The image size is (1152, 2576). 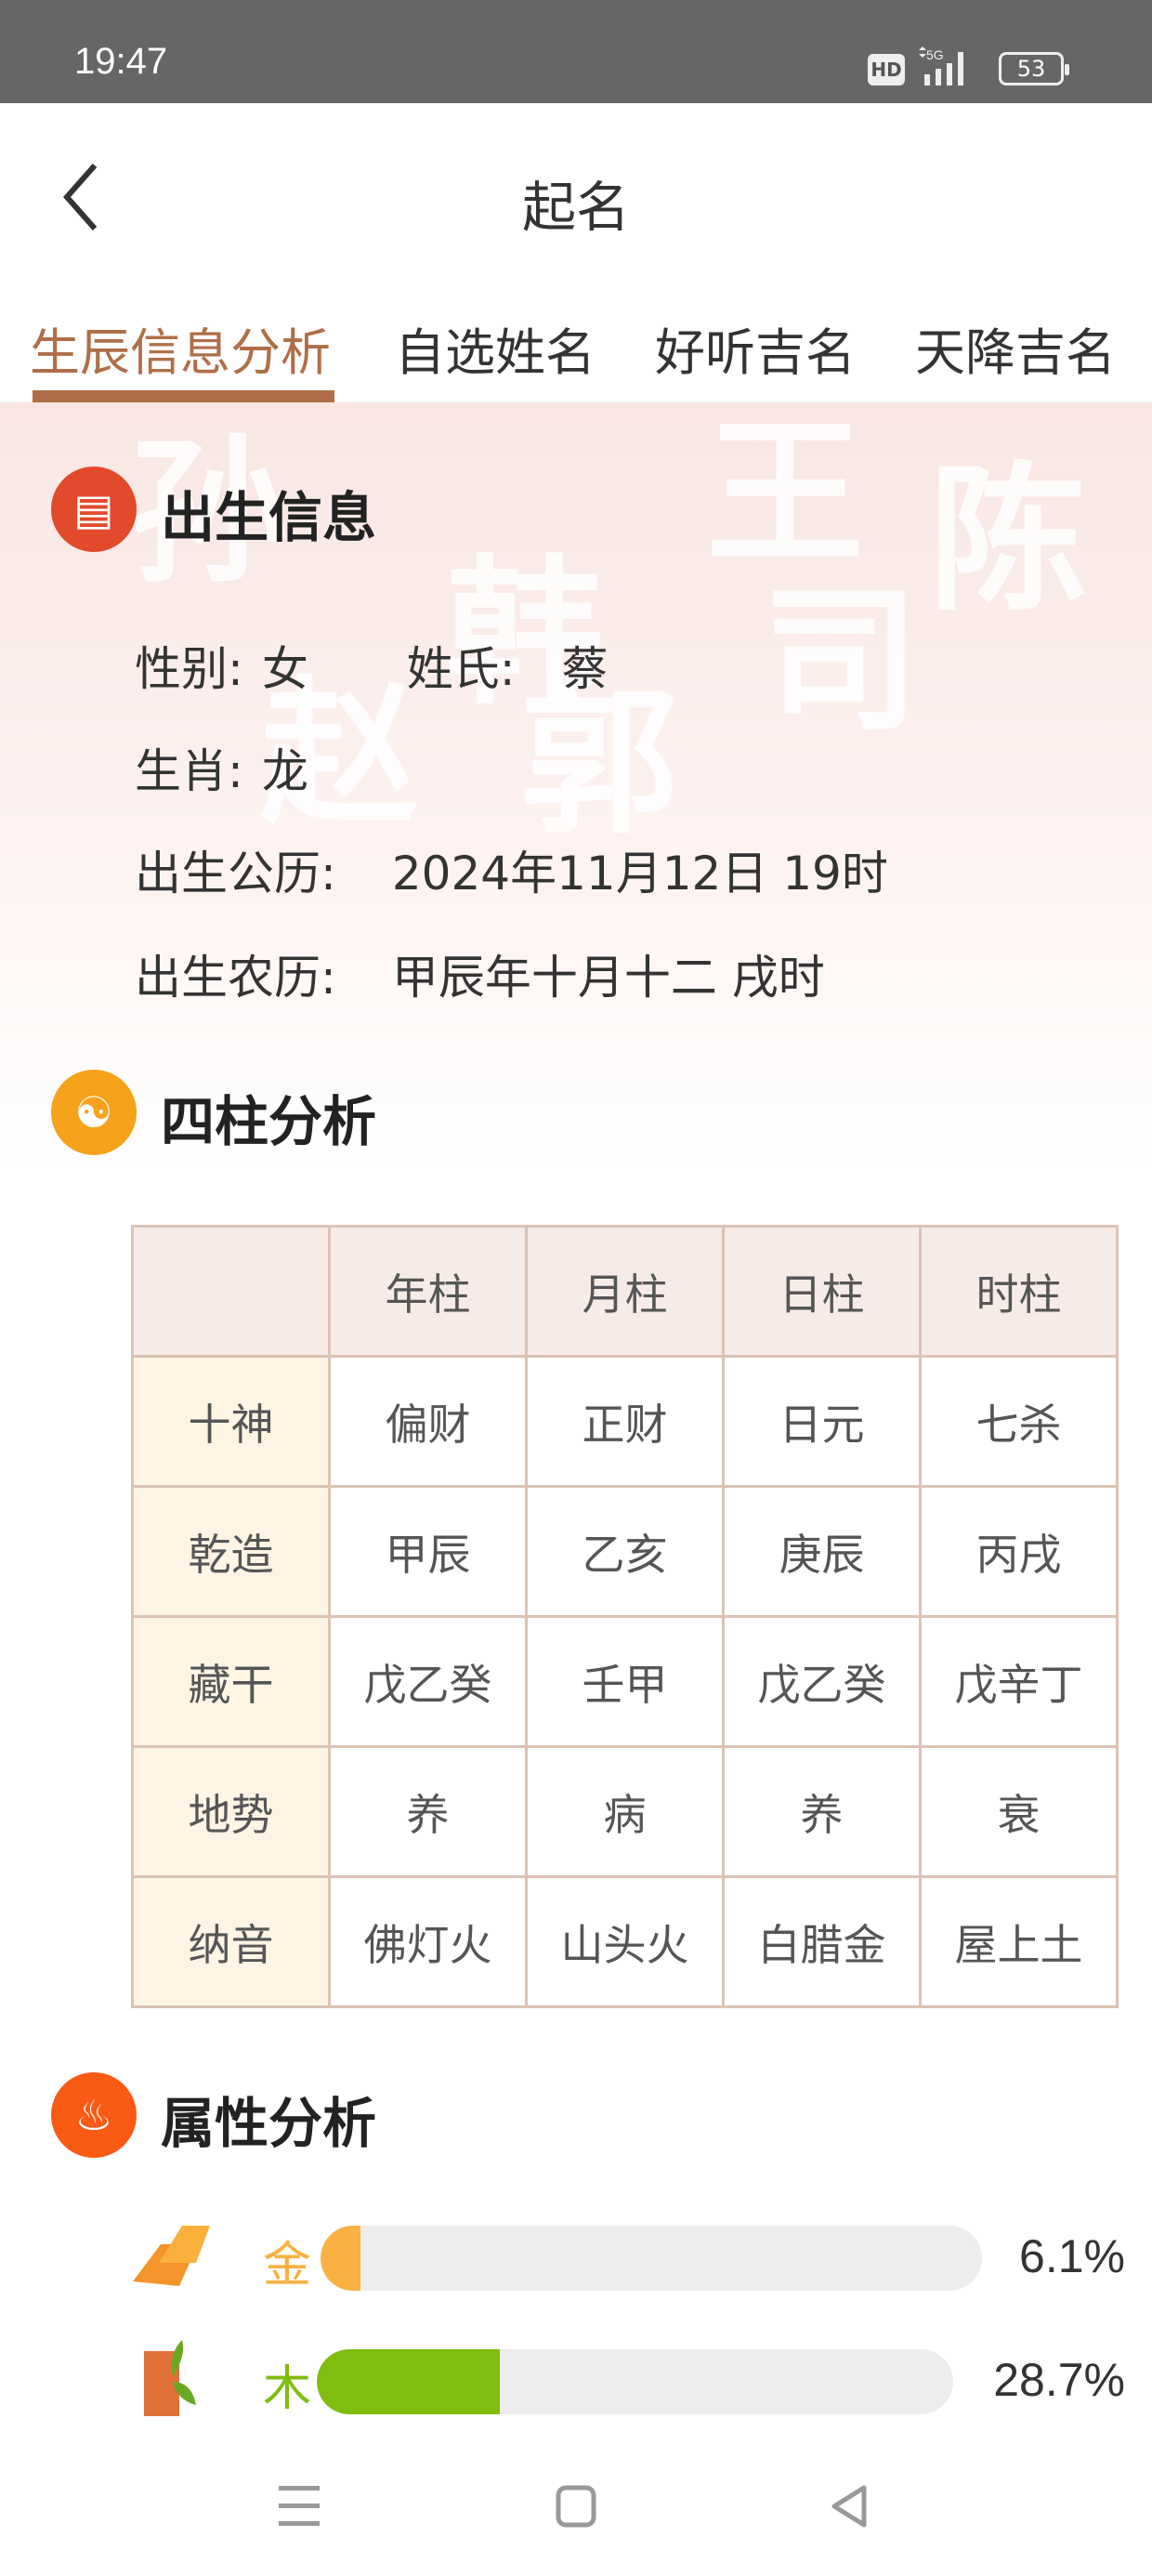 I want to click on table-cell: 正财, so click(x=625, y=1421).